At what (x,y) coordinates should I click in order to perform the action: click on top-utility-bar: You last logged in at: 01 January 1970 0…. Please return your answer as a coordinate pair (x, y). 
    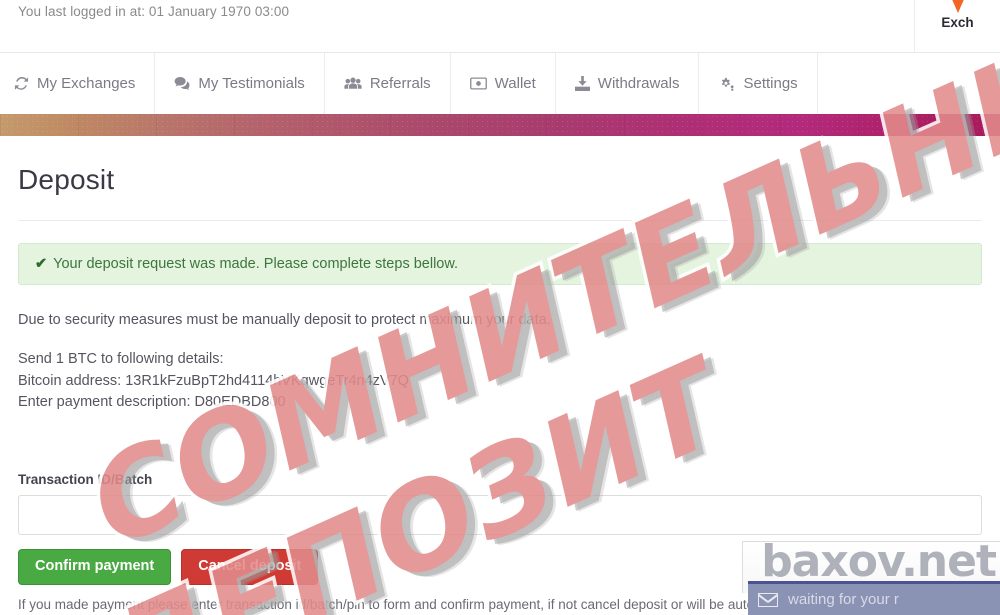
    Looking at the image, I should click on (500, 26).